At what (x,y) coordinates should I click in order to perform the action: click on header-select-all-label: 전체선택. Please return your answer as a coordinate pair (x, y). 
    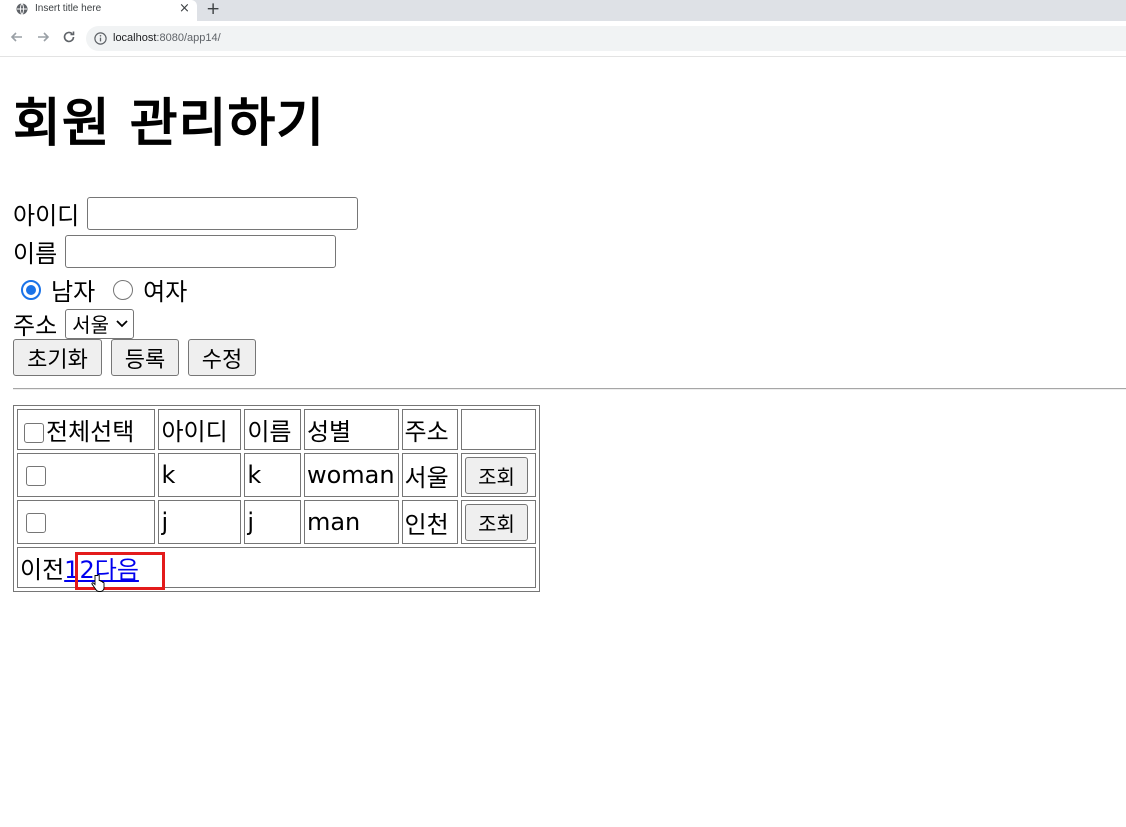
    Looking at the image, I should click on (90, 432).